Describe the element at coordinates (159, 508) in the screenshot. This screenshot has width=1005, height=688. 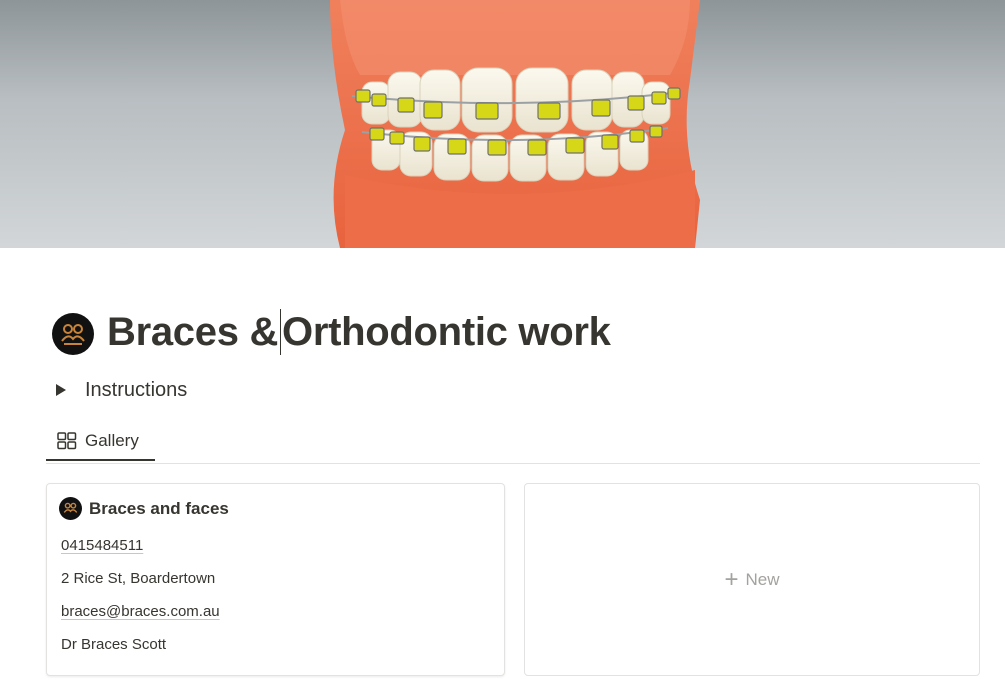
I see `card-title: Braces and faces` at that location.